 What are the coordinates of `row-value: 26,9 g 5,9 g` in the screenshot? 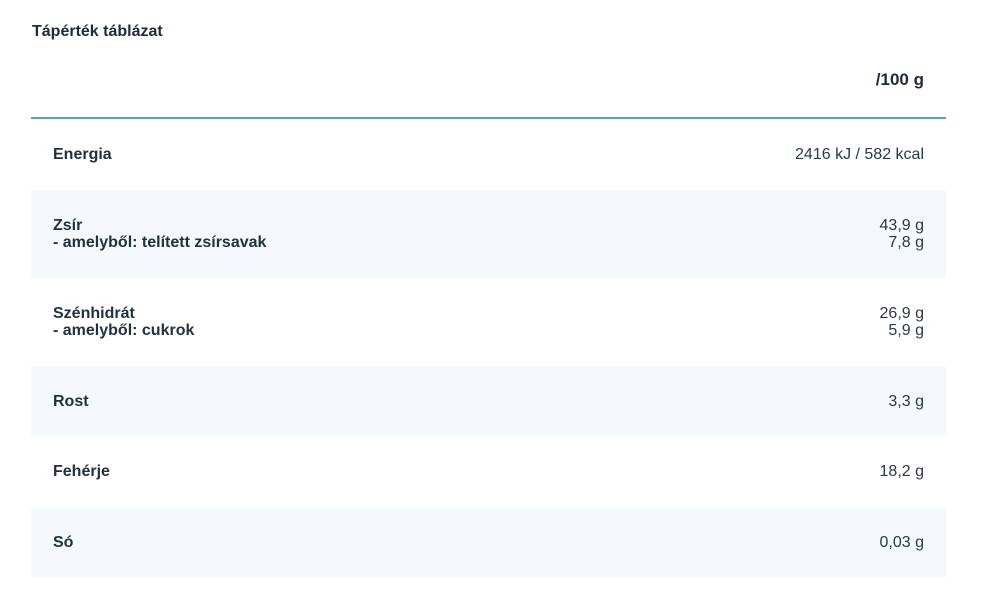 It's located at (902, 322).